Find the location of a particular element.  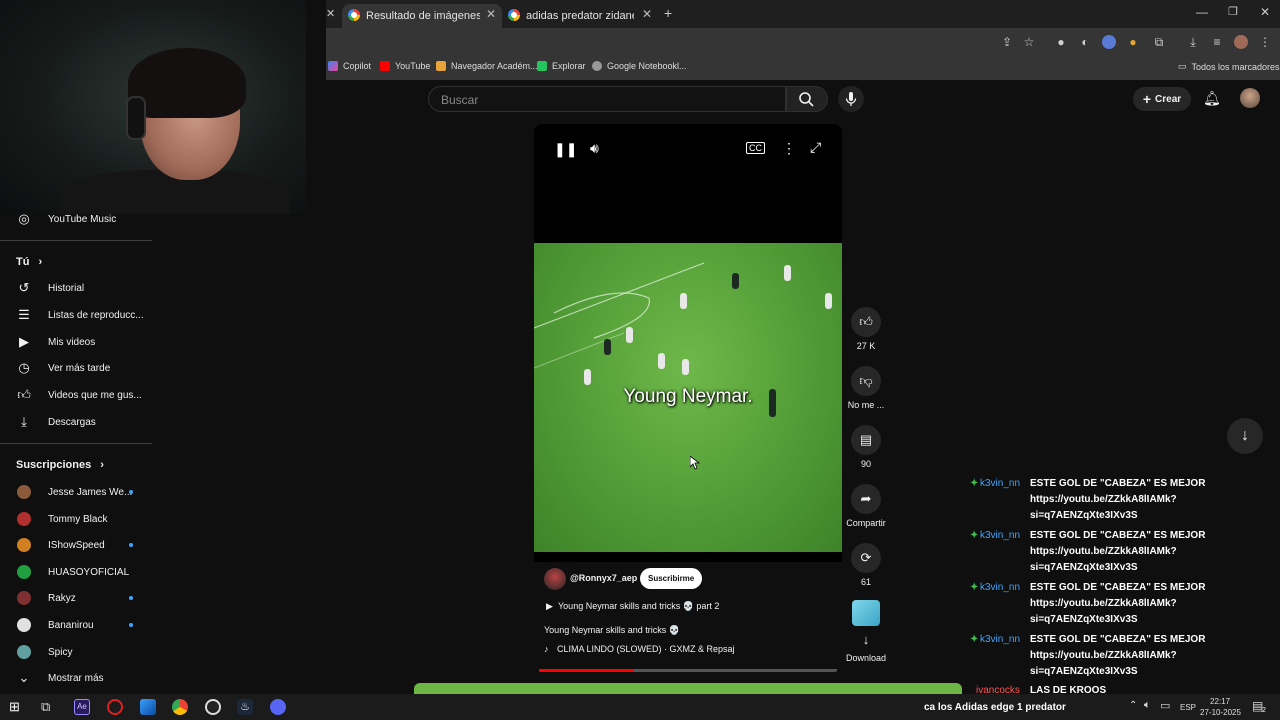

menu-dots-icon: ⋮ is located at coordinates (1265, 42).